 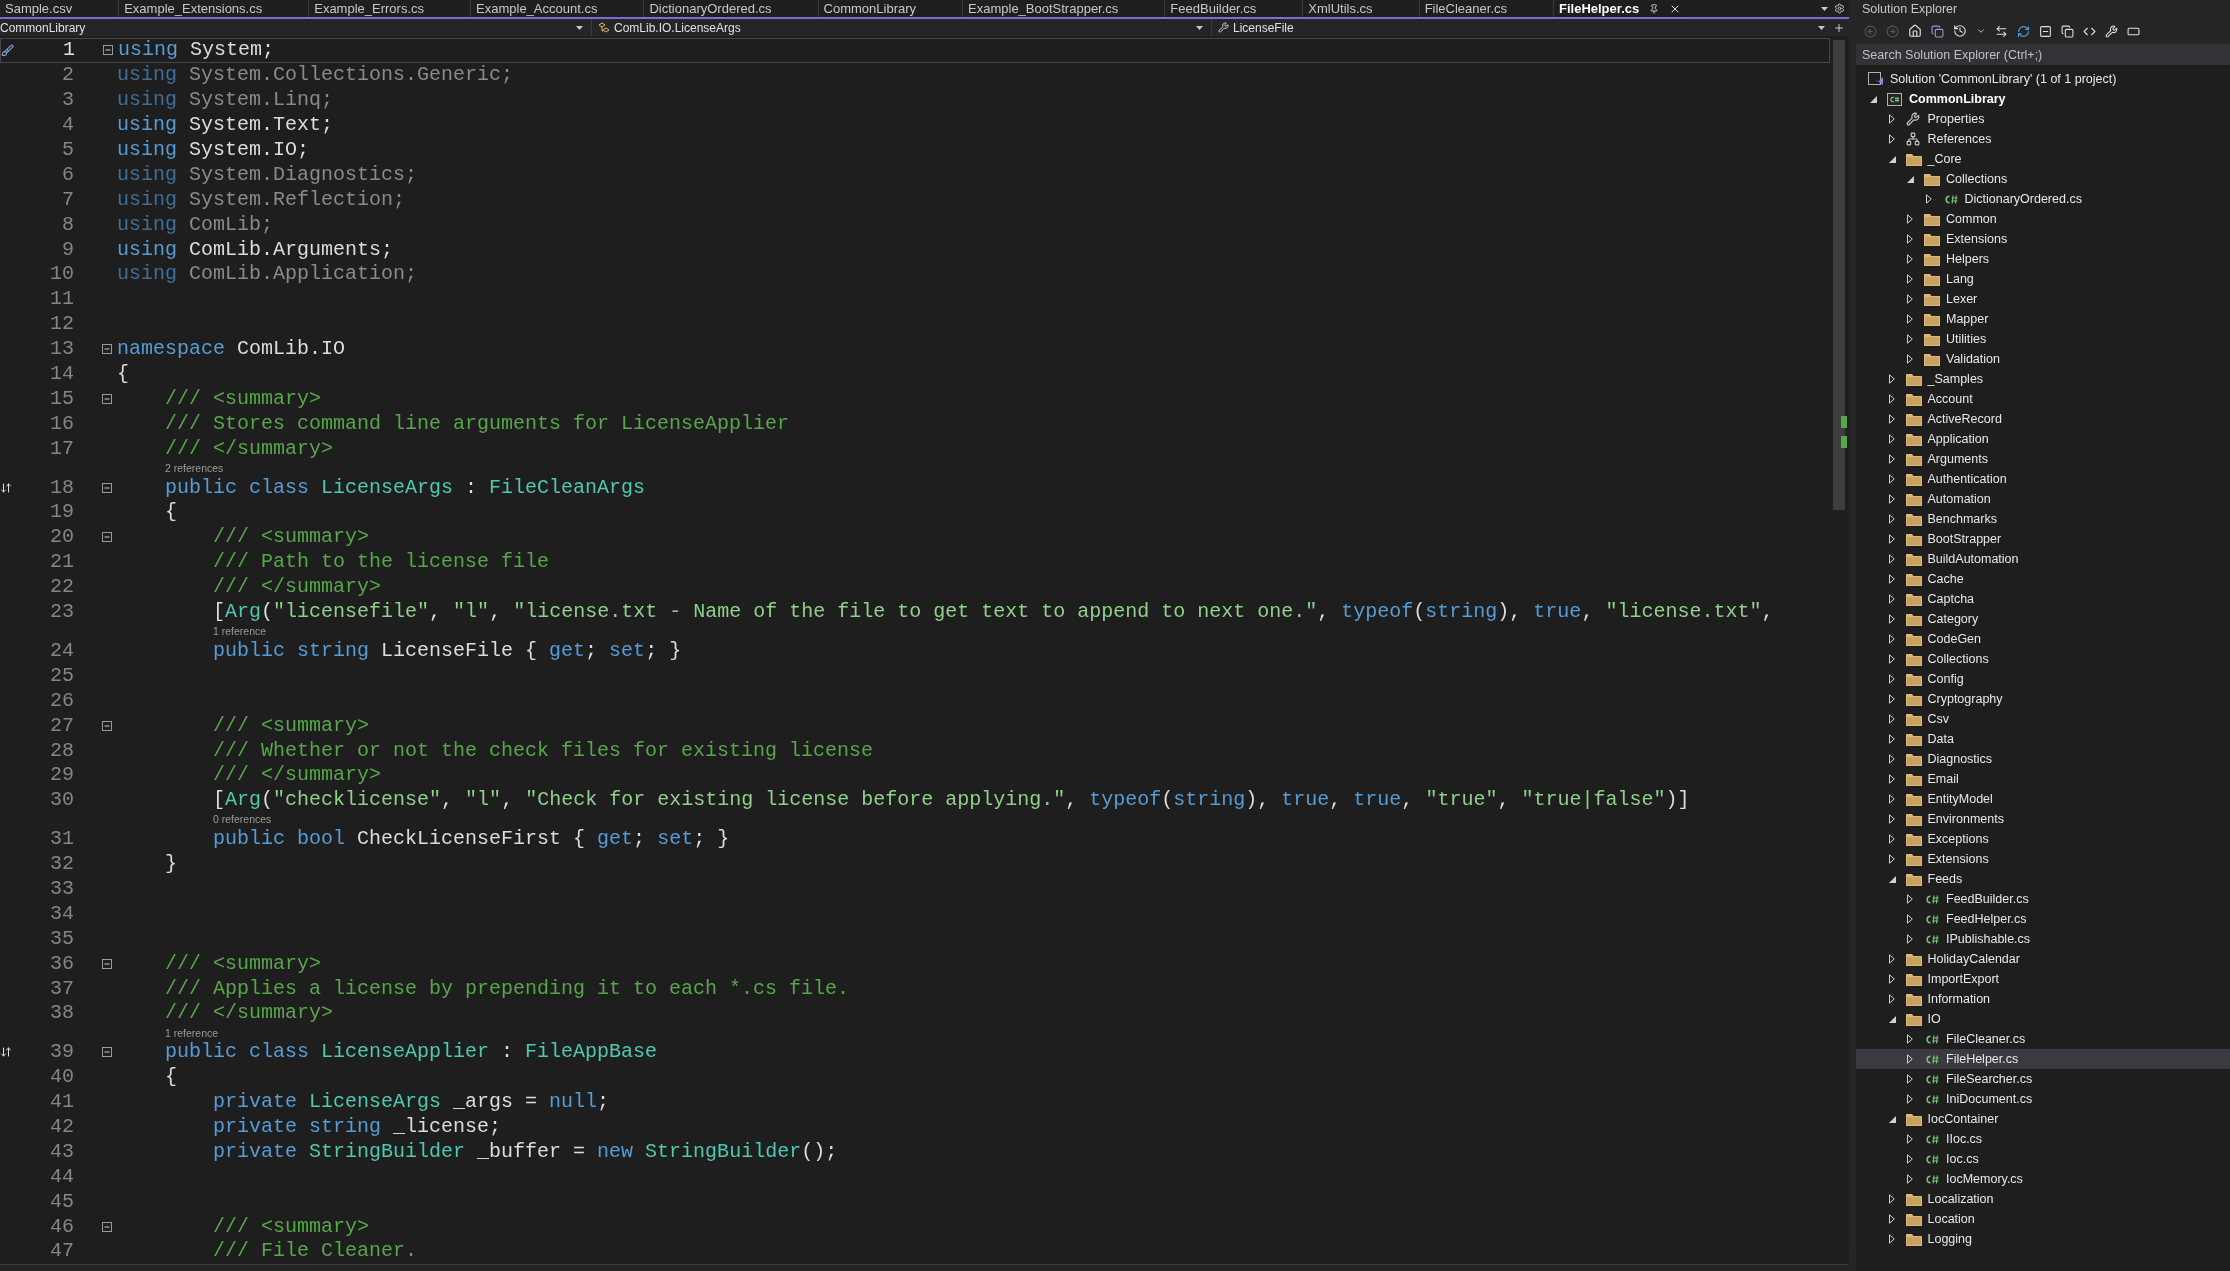 I want to click on tree-item: Cryptography, so click(x=2043, y=699).